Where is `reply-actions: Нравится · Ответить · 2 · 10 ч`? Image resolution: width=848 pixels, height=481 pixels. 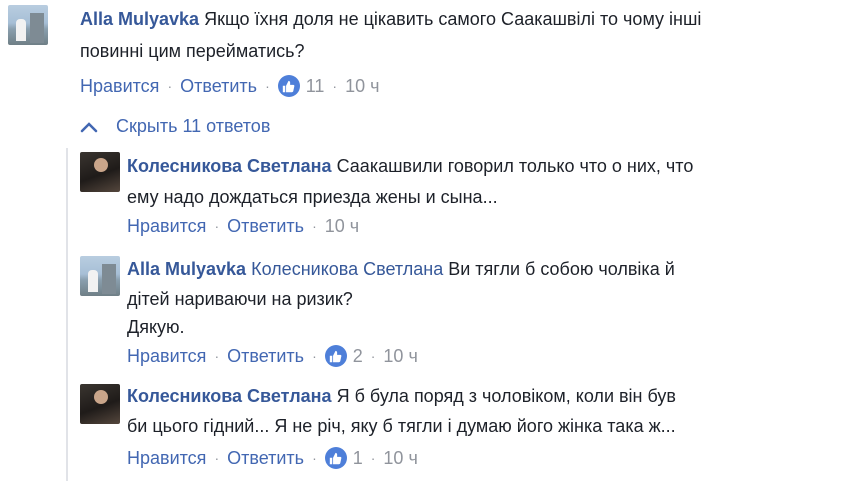 reply-actions: Нравится · Ответить · 2 · 10 ч is located at coordinates (272, 356).